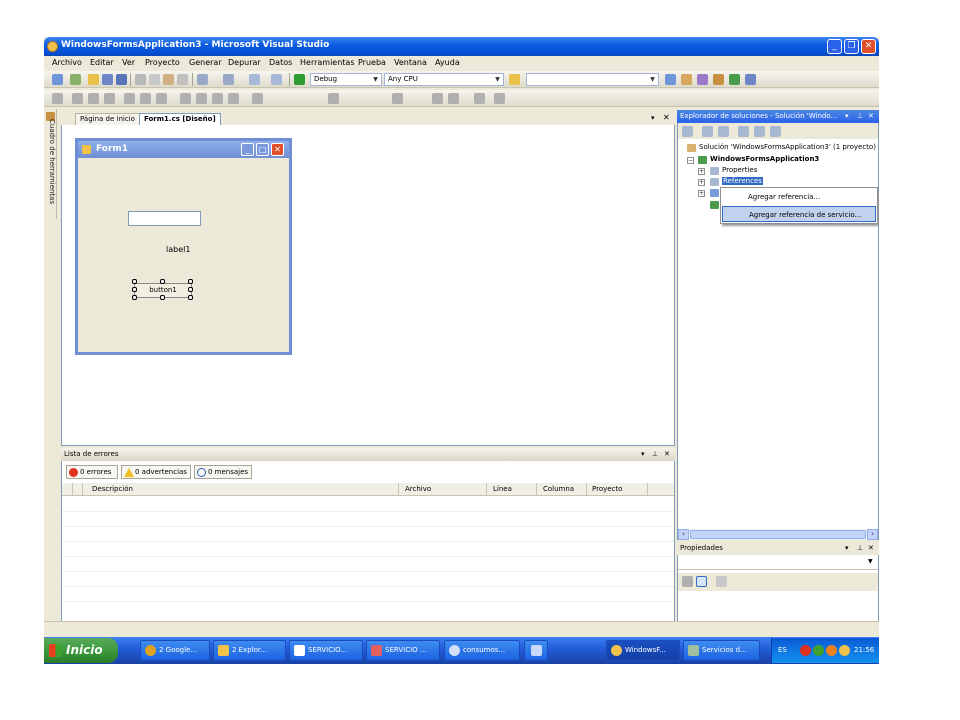 The height and width of the screenshot is (720, 960). I want to click on menu-datos: Datos, so click(280, 62).